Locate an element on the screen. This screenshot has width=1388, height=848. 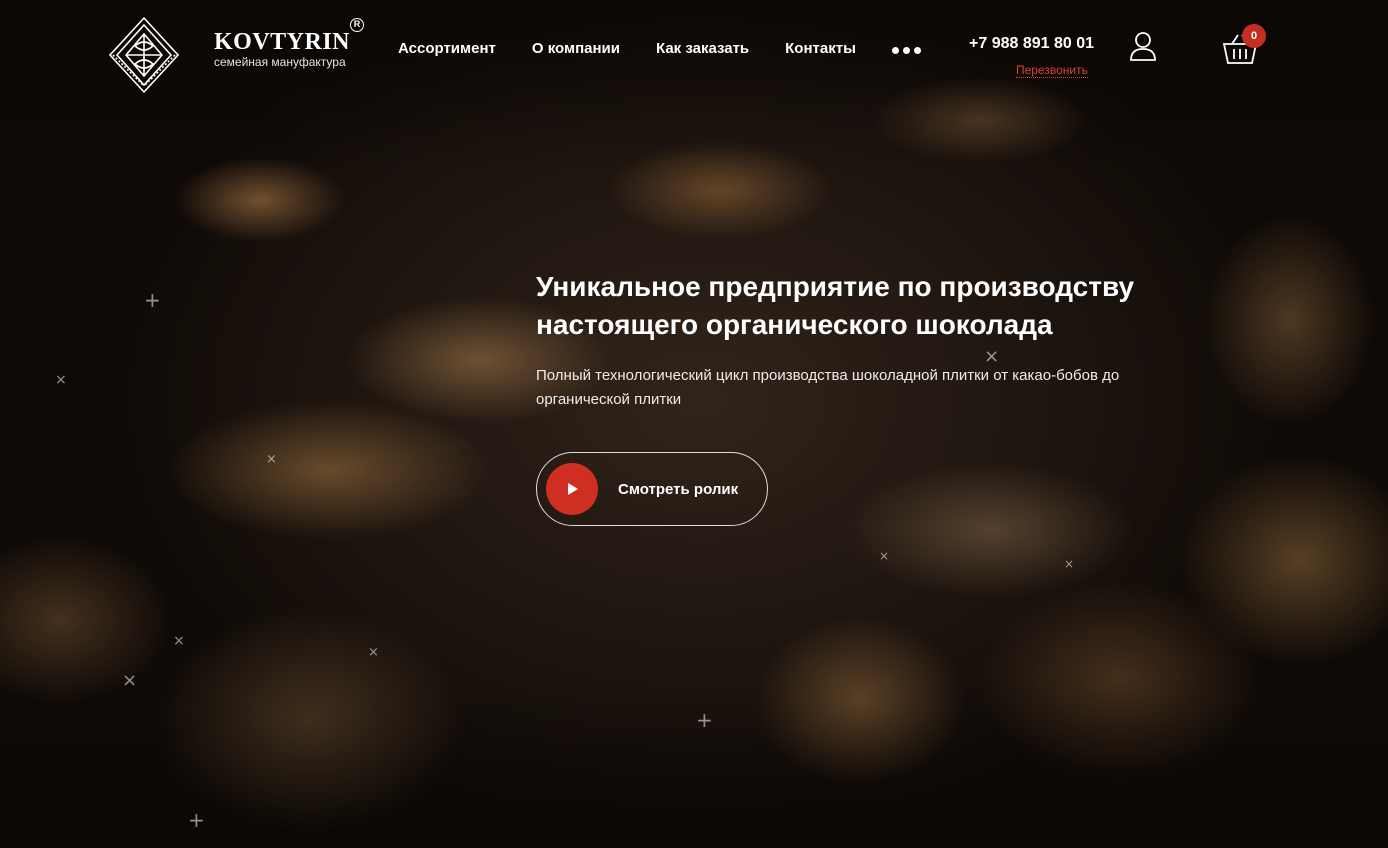
brand-tagline: семейная мануфактура is located at coordinates (280, 62).